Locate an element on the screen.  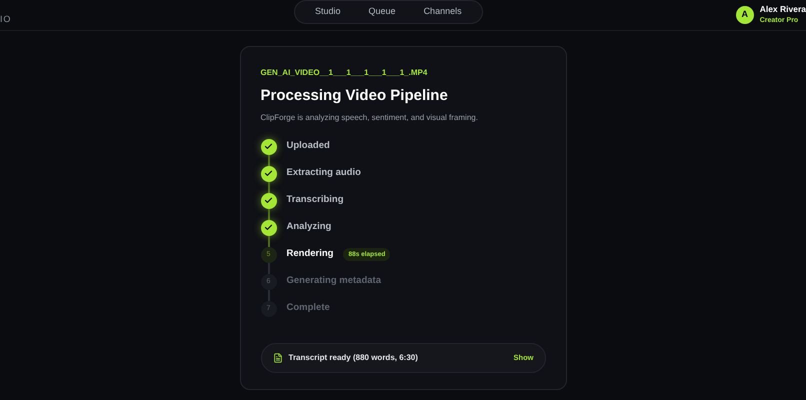
step-label: Transcribing is located at coordinates (315, 200).